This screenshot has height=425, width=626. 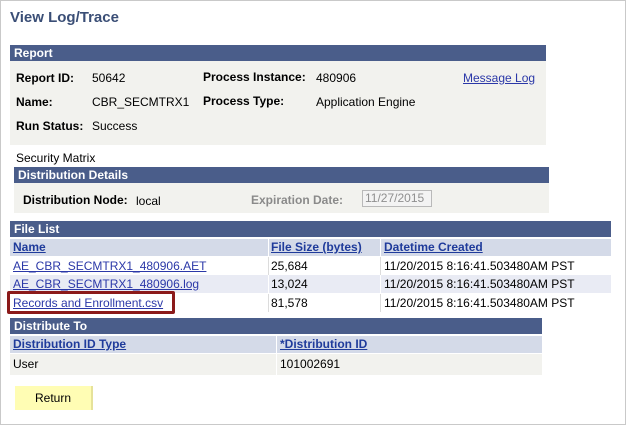 What do you see at coordinates (276, 326) in the screenshot?
I see `distribute-to-header: Distribute To` at bounding box center [276, 326].